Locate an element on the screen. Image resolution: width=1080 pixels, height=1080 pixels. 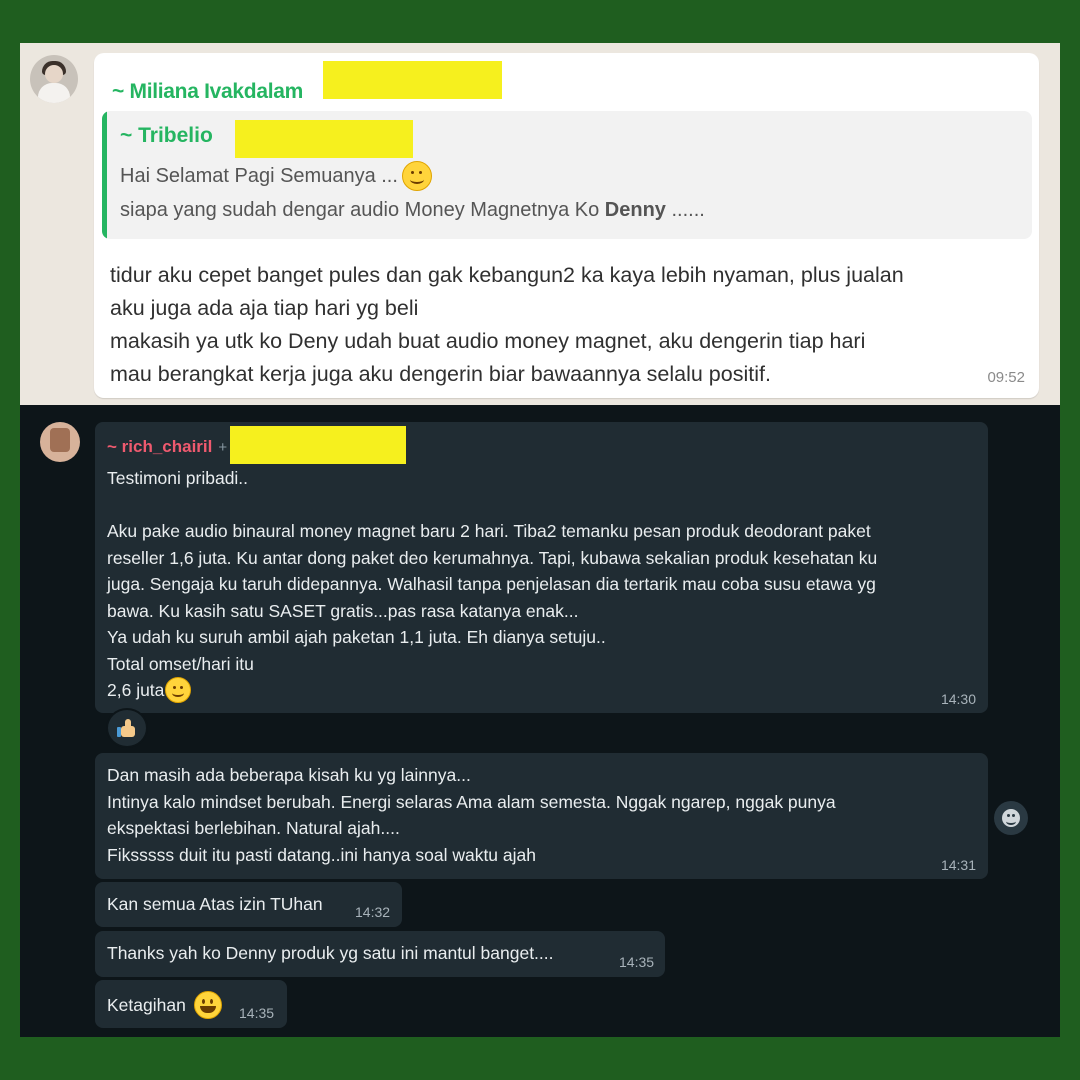
message-text: Kan semua Atas izin TUhan is located at coordinates (215, 904).